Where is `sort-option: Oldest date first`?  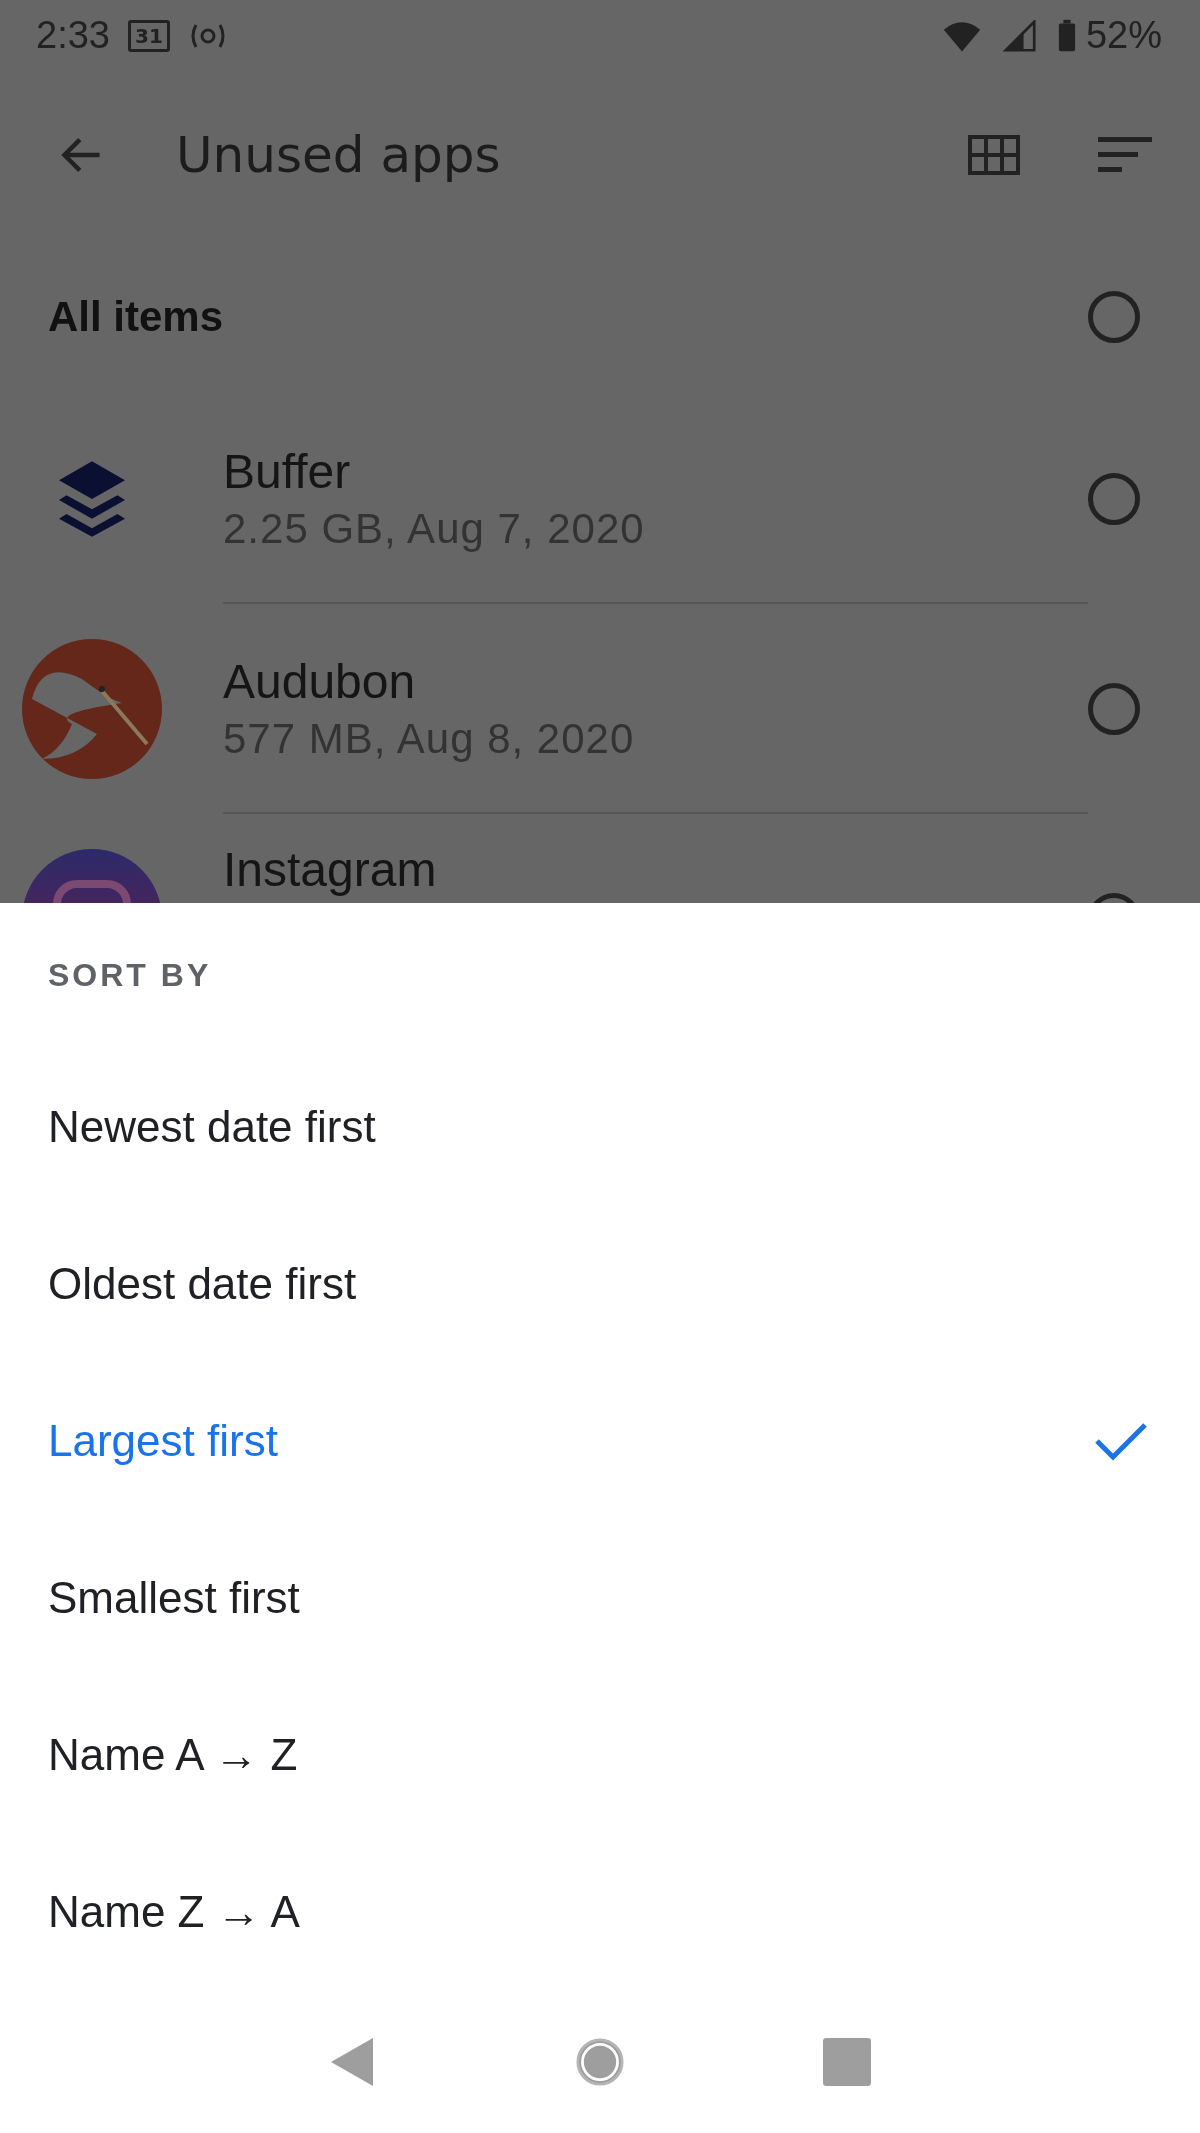
sort-option: Oldest date first is located at coordinates (600, 1283).